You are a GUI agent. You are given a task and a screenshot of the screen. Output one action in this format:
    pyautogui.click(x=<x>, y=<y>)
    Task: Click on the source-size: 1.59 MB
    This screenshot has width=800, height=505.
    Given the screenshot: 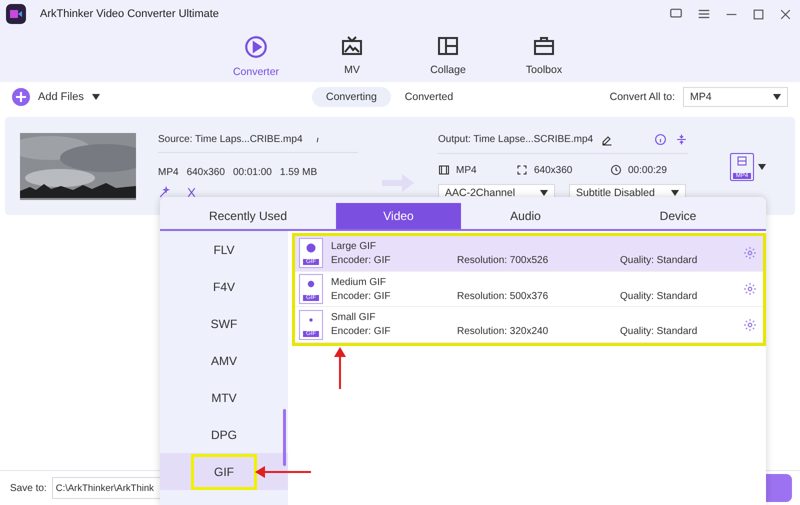 What is the action you would take?
    pyautogui.click(x=299, y=172)
    